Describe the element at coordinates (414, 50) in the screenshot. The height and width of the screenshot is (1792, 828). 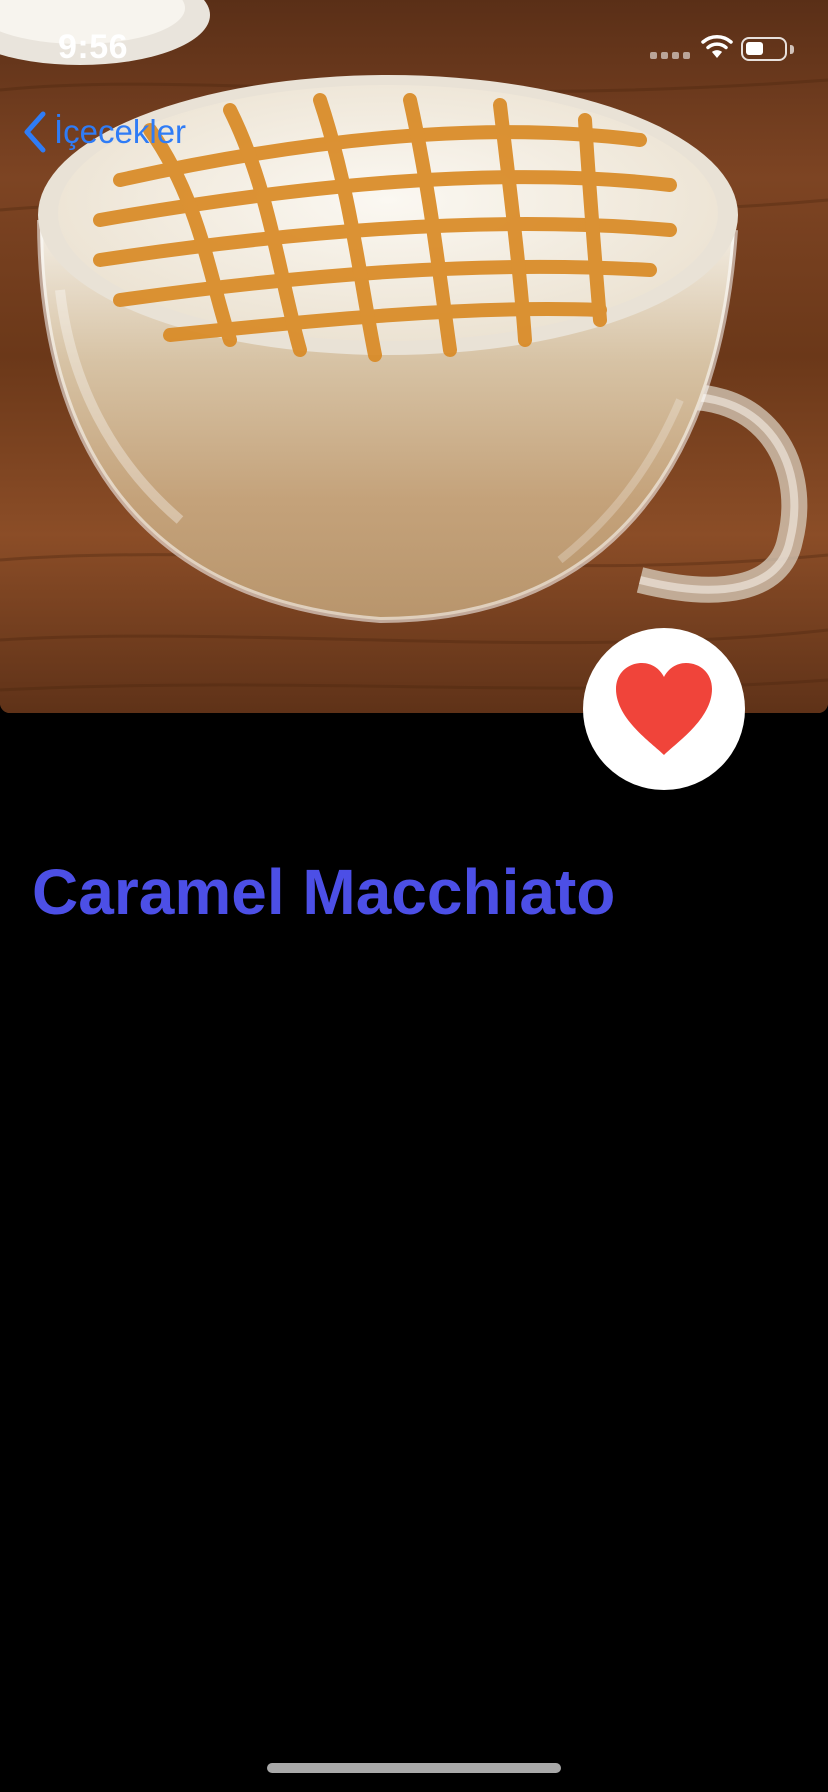
I see `status-bar: 9:56` at that location.